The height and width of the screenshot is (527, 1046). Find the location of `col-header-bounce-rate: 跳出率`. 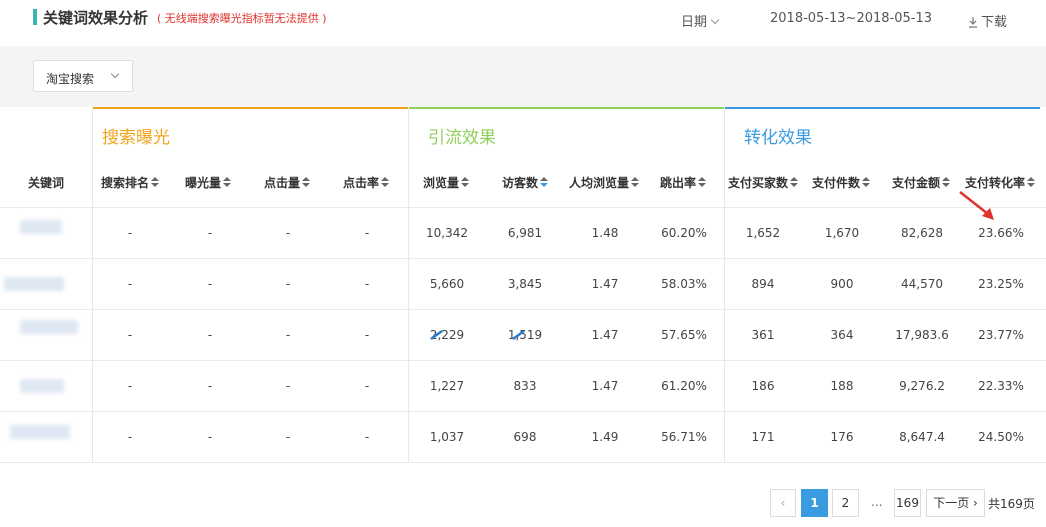

col-header-bounce-rate: 跳出率 is located at coordinates (683, 182).